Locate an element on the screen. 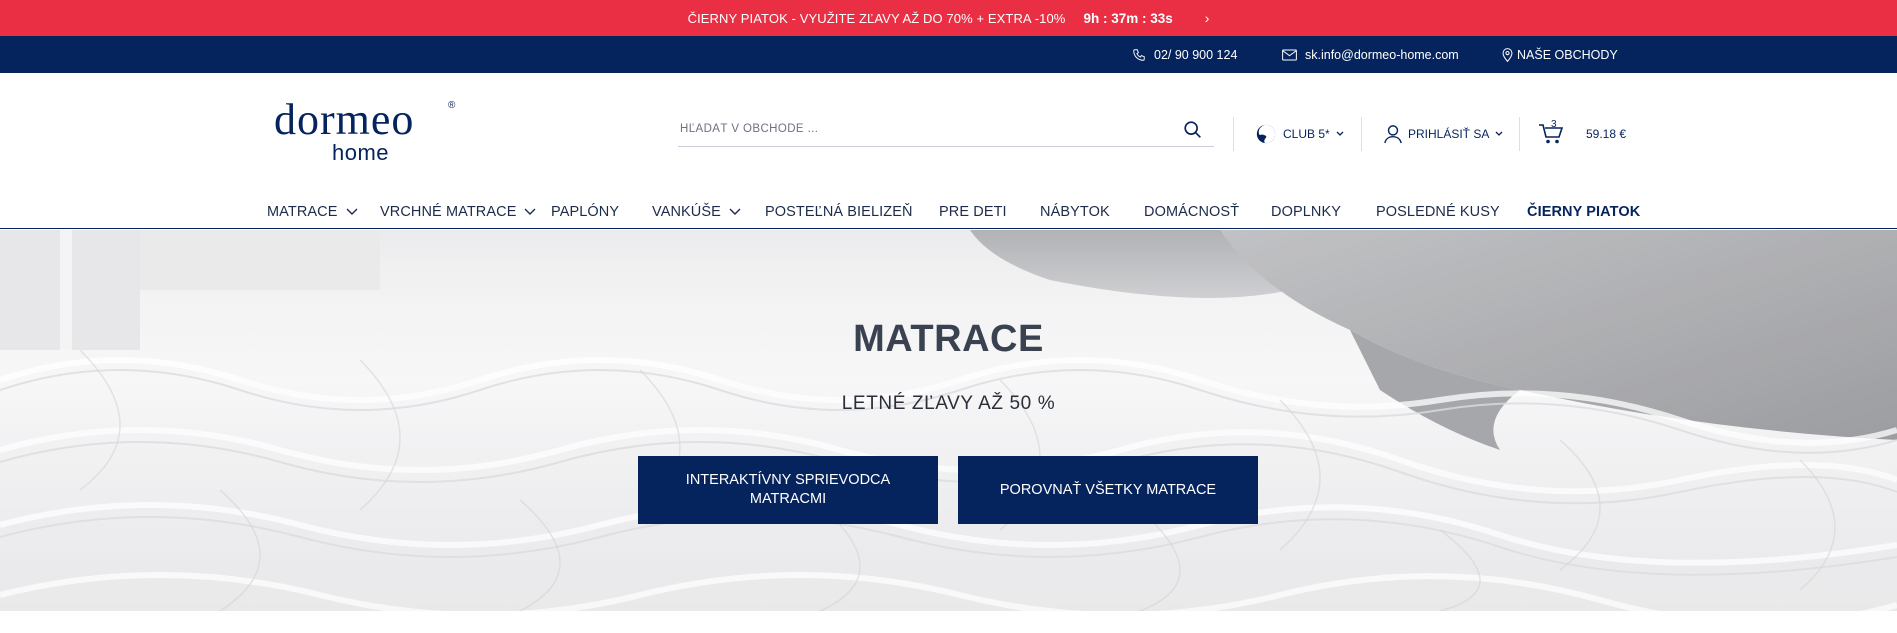 This screenshot has width=1897, height=633. nav-item-pre-deti: PRE DETI is located at coordinates (973, 212).